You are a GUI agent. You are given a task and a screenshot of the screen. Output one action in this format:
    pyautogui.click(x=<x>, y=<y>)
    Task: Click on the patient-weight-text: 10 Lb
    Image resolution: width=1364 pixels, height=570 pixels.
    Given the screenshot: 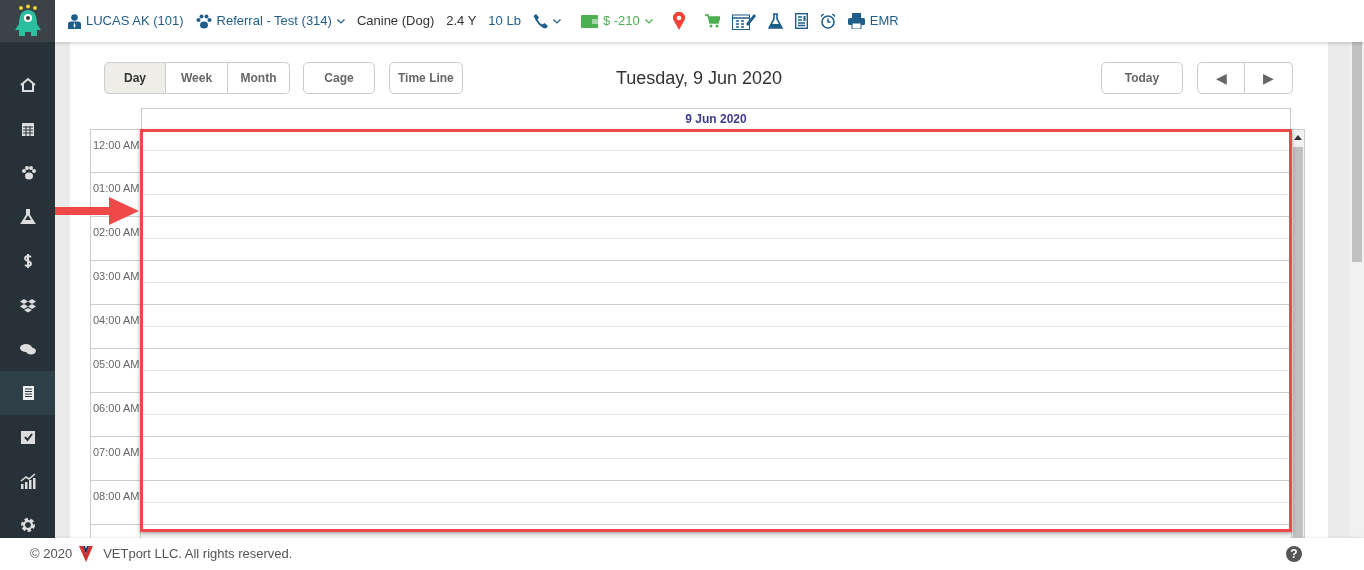 What is the action you would take?
    pyautogui.click(x=504, y=21)
    